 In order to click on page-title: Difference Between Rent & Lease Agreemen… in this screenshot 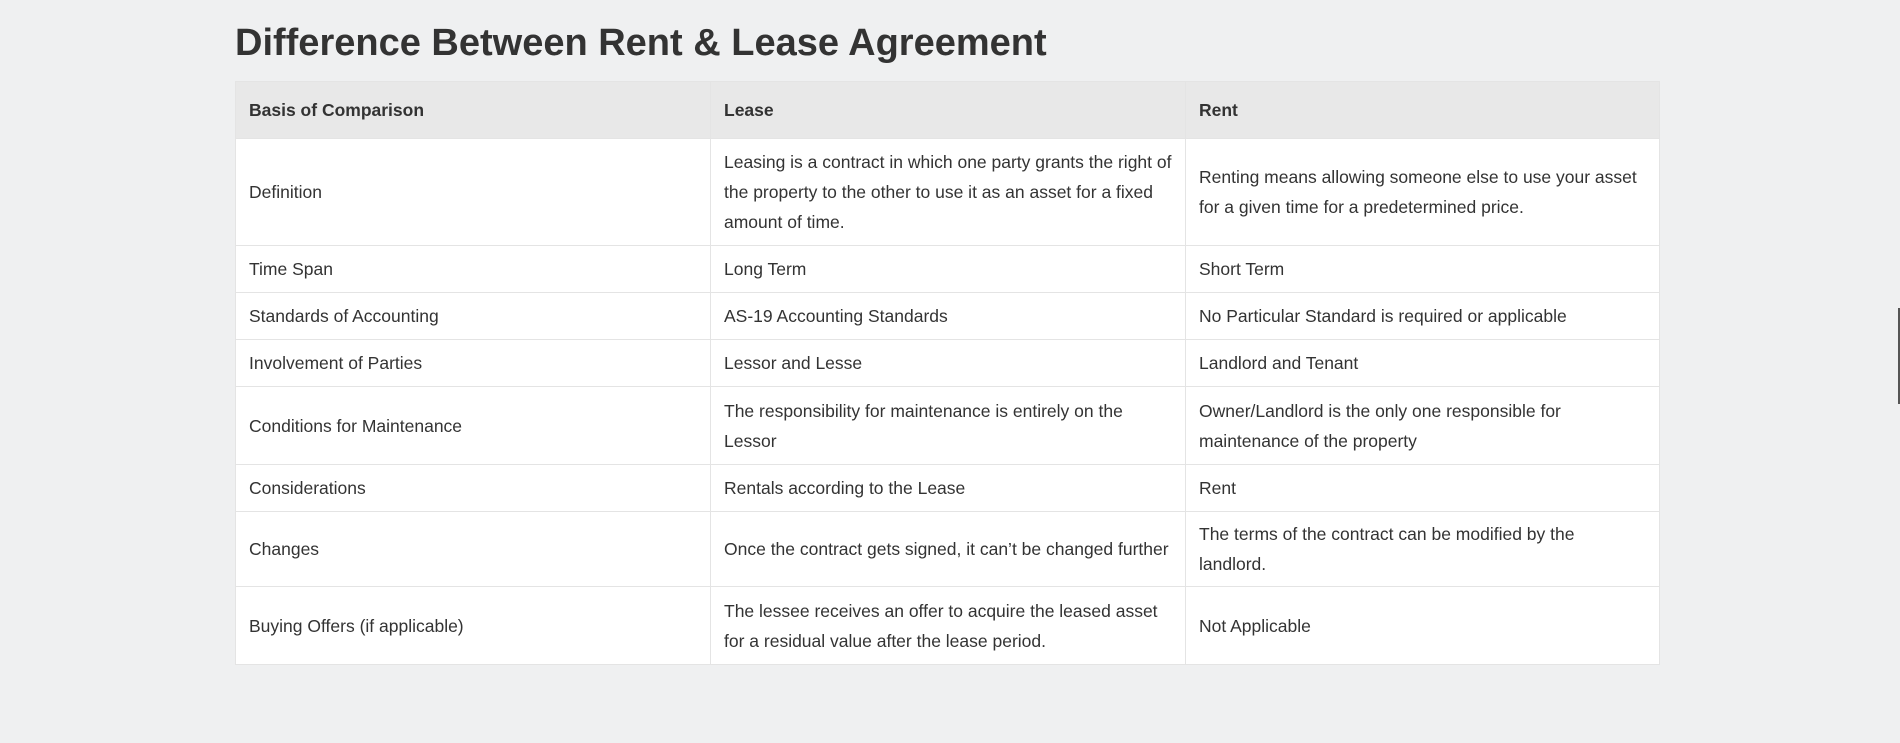, I will do `click(641, 43)`.